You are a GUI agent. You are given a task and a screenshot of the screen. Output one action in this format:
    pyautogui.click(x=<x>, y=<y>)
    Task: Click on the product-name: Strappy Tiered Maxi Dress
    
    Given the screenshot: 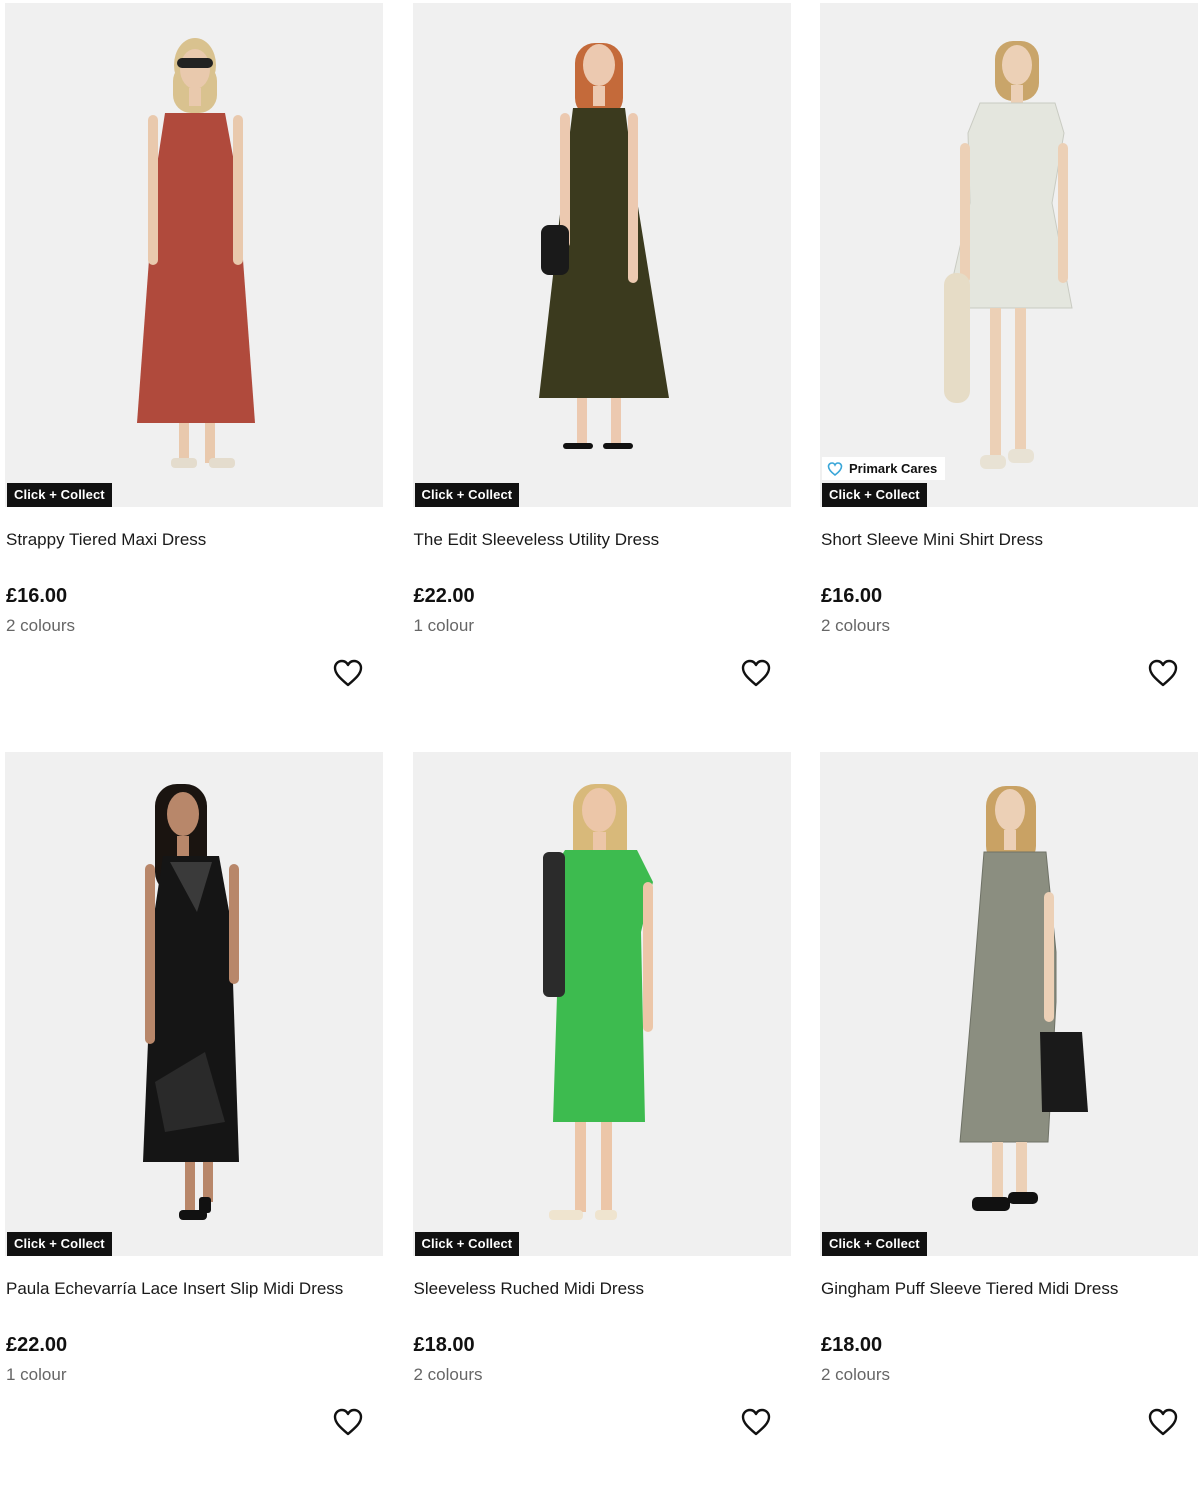 What is the action you would take?
    pyautogui.click(x=106, y=540)
    